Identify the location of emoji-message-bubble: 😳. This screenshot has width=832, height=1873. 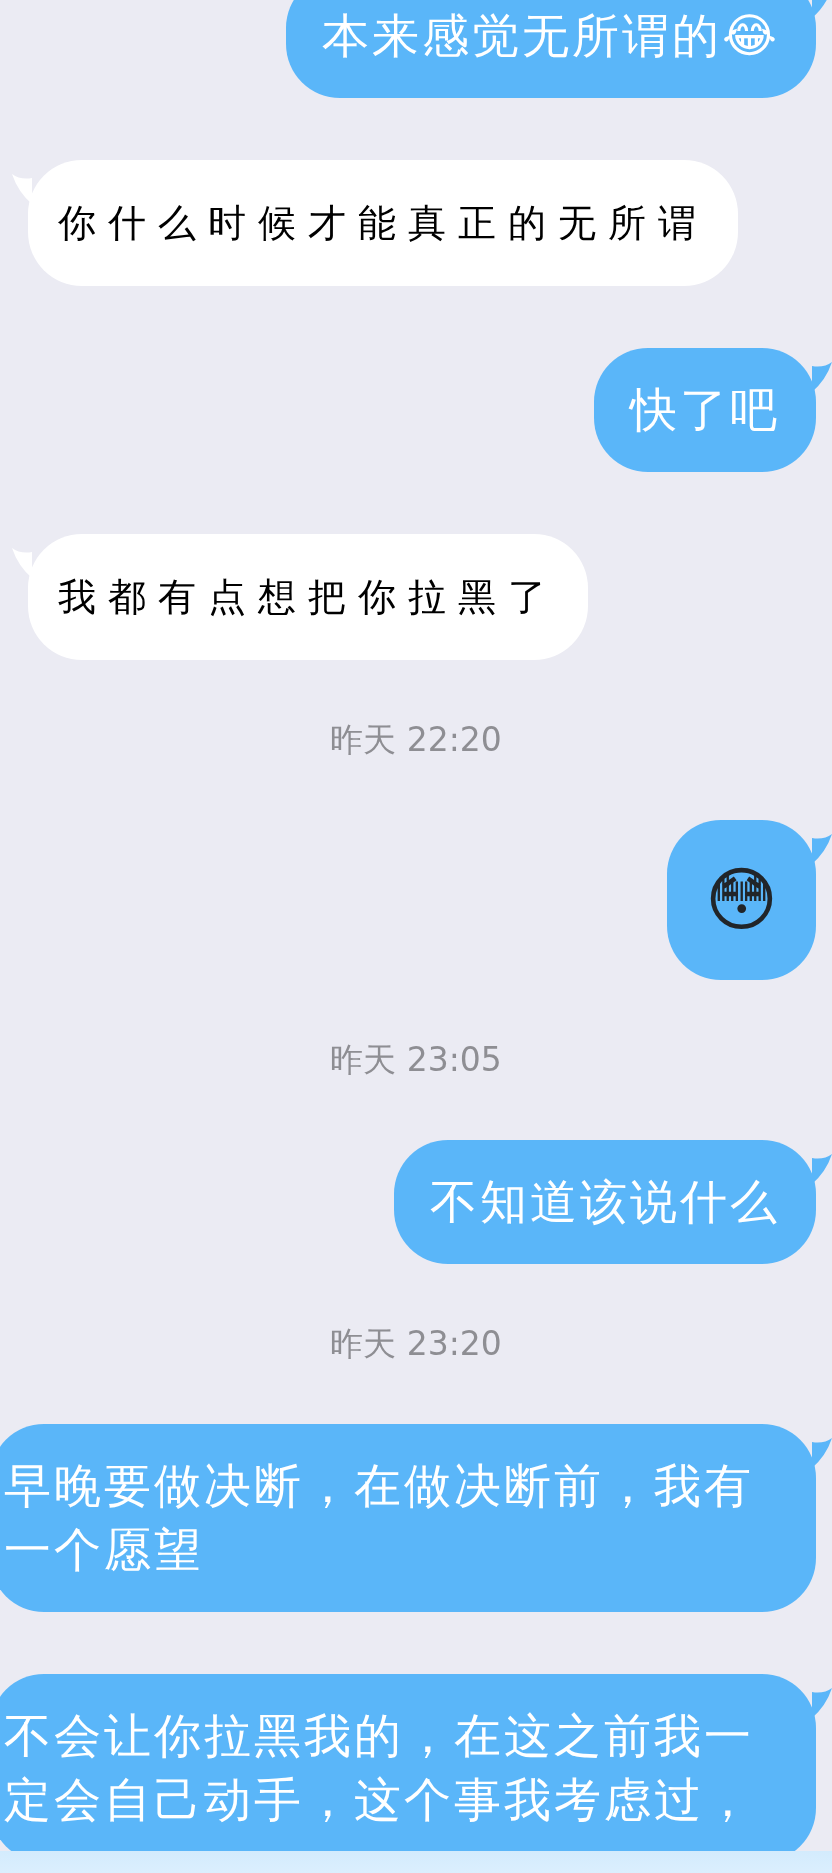
(741, 900).